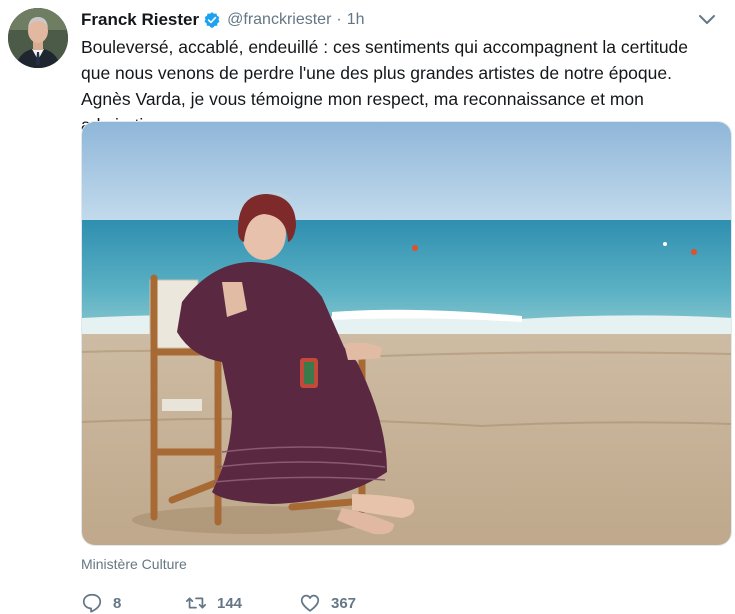 The image size is (735, 614). What do you see at coordinates (279, 20) in the screenshot?
I see `author-handle: @franckriester` at bounding box center [279, 20].